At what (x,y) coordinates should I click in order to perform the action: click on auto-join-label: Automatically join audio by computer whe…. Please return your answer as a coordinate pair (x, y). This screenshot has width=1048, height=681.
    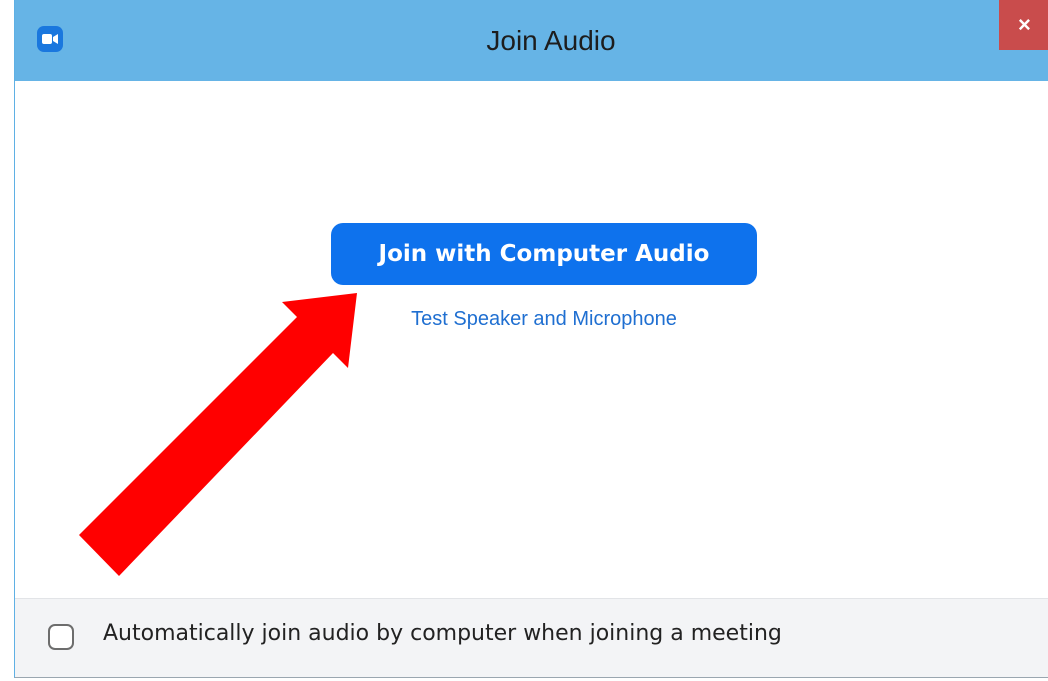
    Looking at the image, I should click on (442, 633).